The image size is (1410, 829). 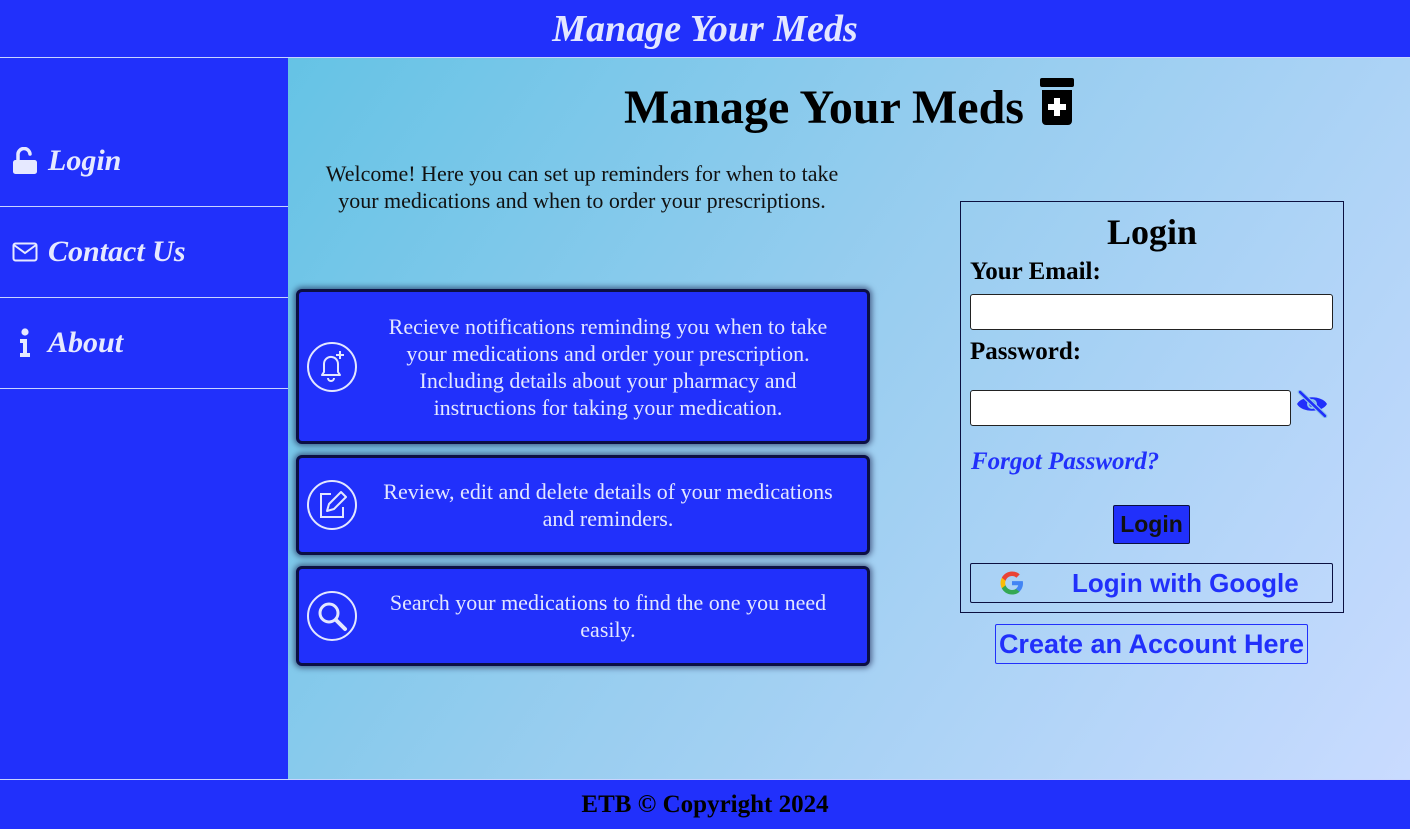 What do you see at coordinates (144, 343) in the screenshot?
I see `sidebar-item-about: About` at bounding box center [144, 343].